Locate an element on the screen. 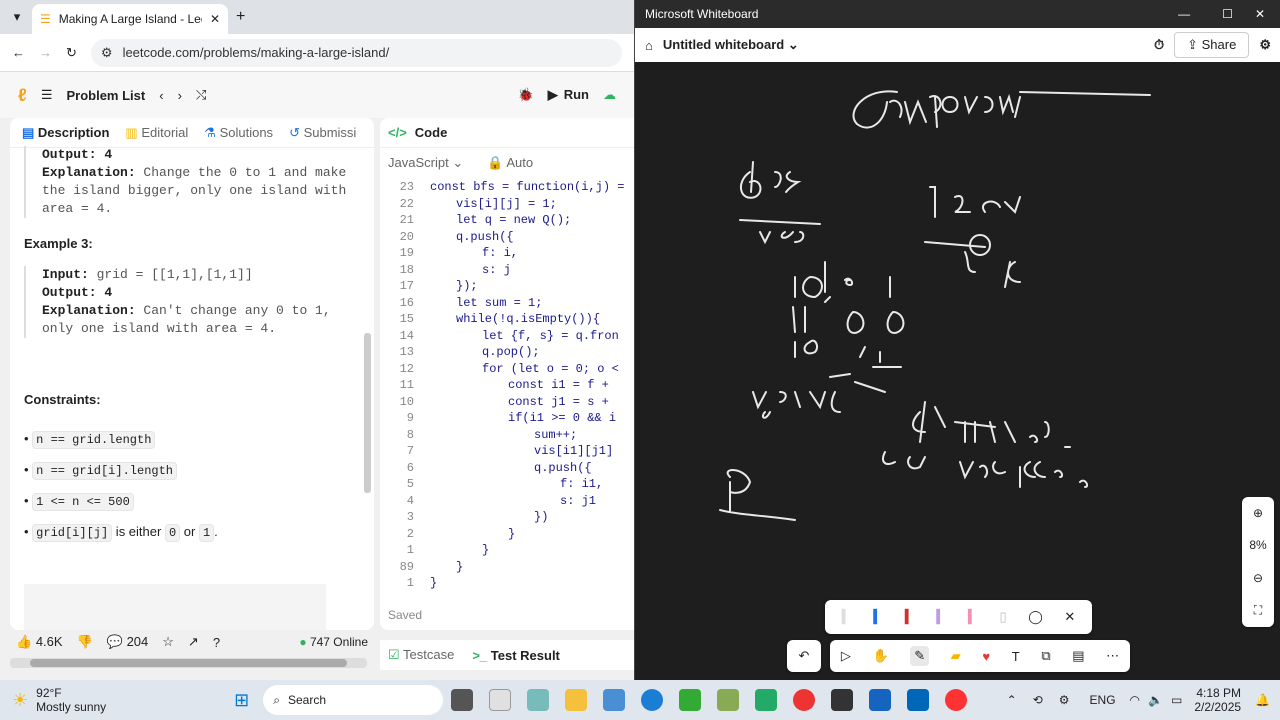 This screenshot has height=720, width=1280. submit-icon: ☁ is located at coordinates (609, 95).